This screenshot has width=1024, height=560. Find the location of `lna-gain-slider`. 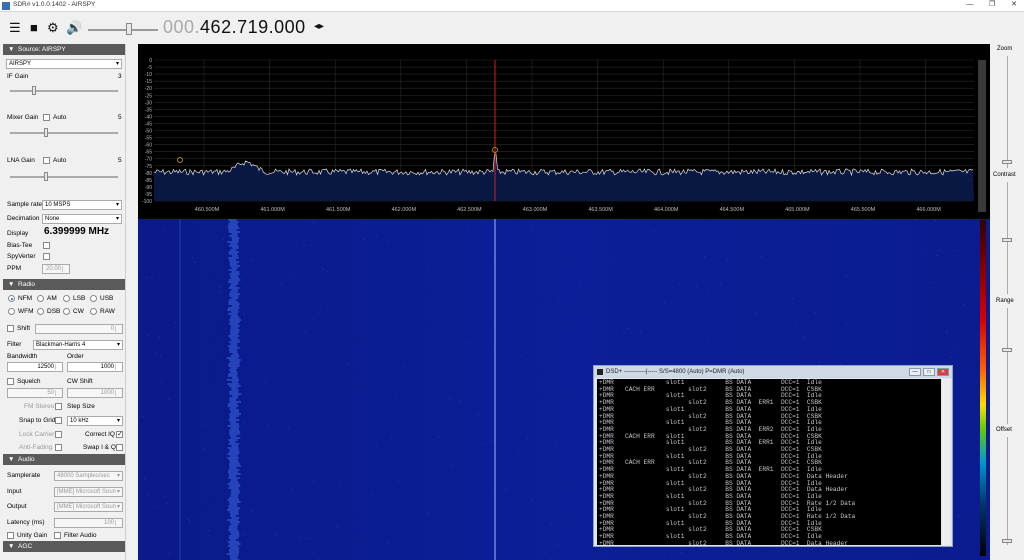

lna-gain-slider is located at coordinates (64, 176).